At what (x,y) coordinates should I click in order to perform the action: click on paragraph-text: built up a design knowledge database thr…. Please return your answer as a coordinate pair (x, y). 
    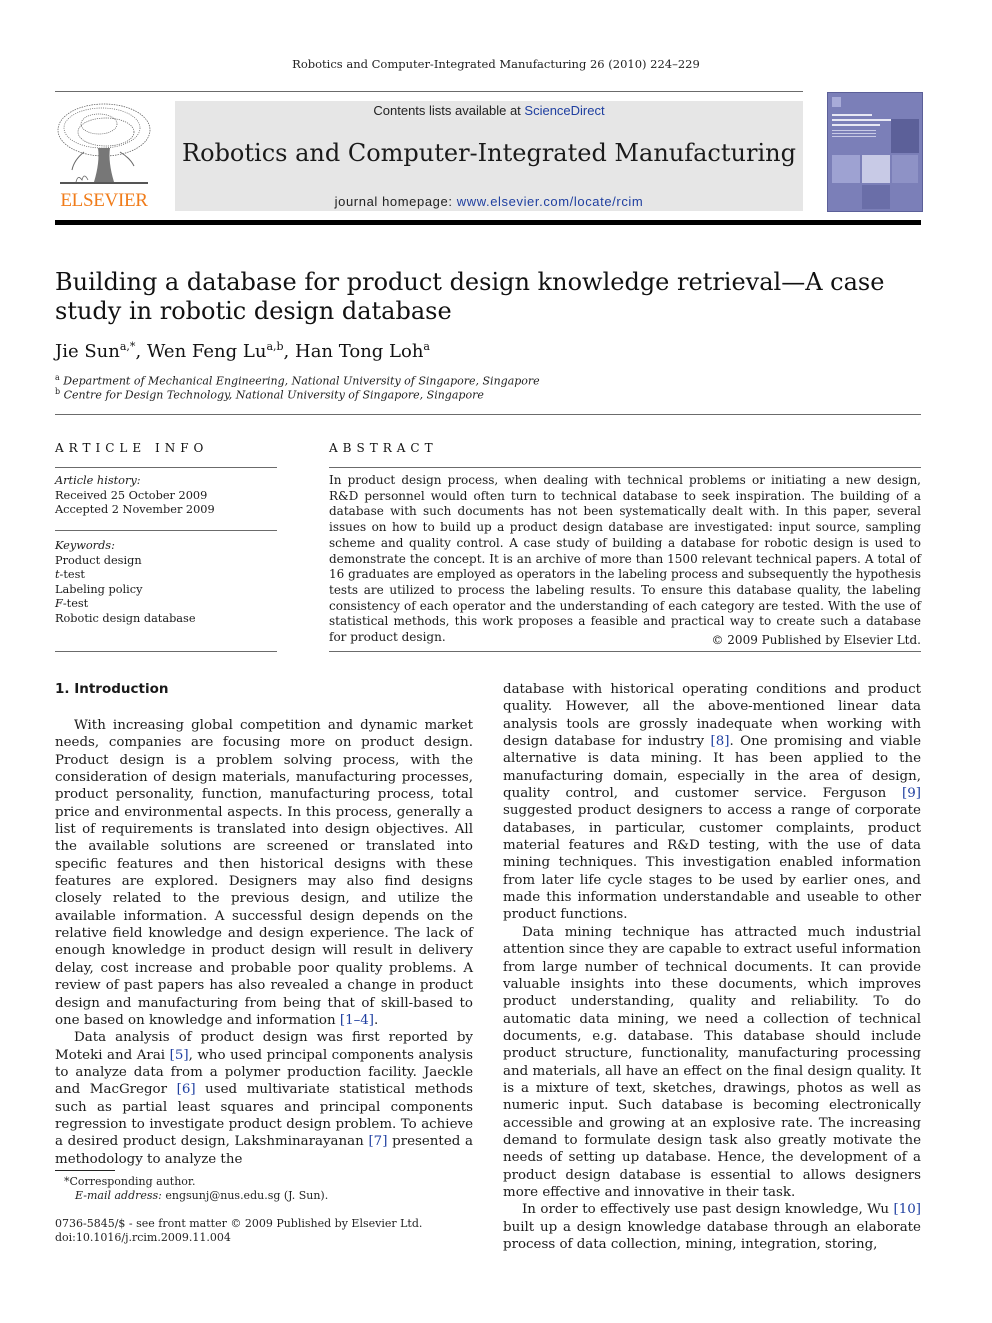
    Looking at the image, I should click on (712, 1235).